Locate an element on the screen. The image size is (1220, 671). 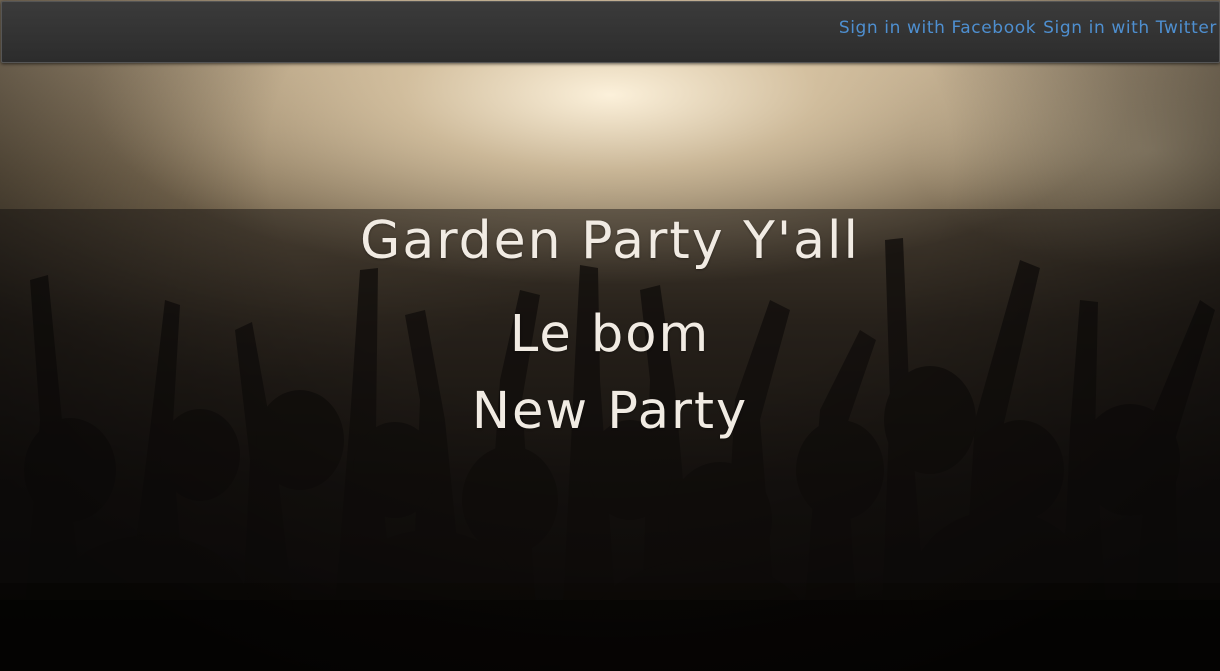
sign-in-facebook-link: Sign in with Facebook is located at coordinates (937, 28).